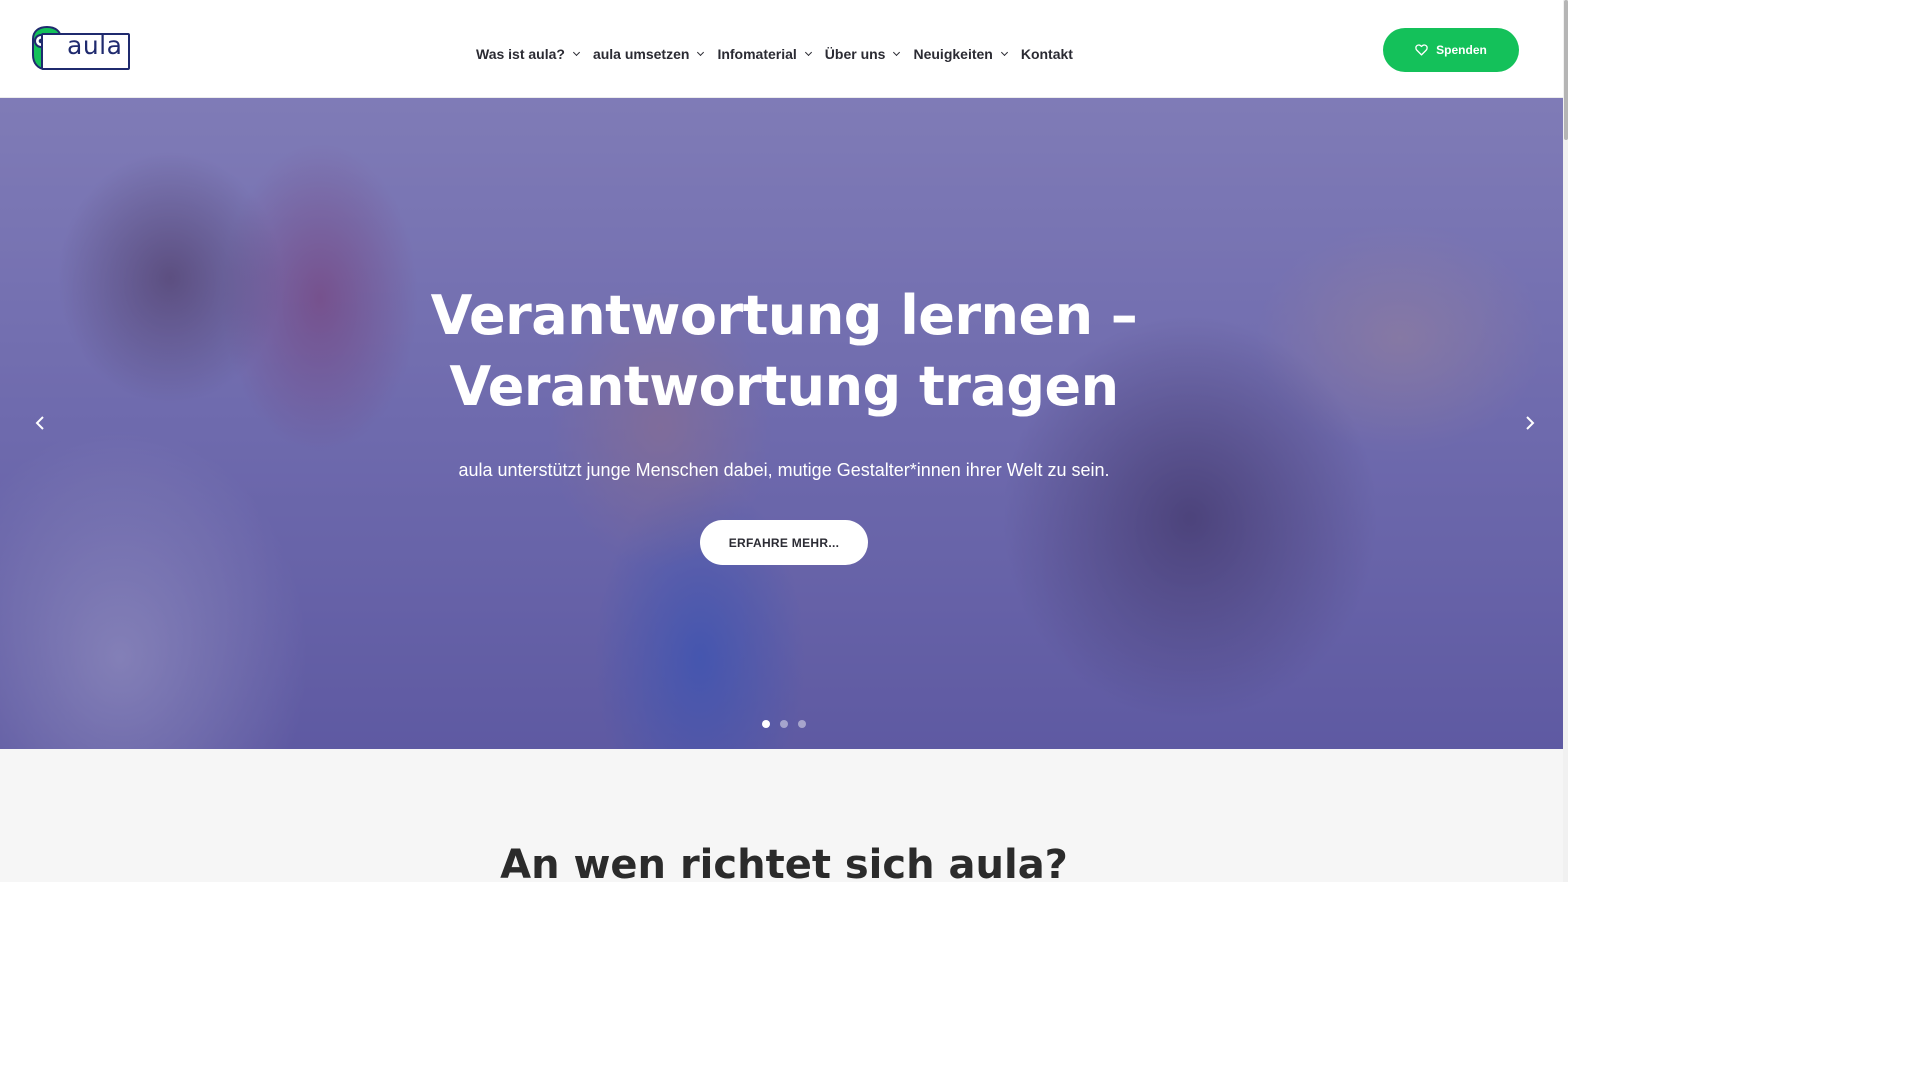 The width and height of the screenshot is (1920, 1080). I want to click on nav-item-kontakt: Kontakt, so click(1047, 54).